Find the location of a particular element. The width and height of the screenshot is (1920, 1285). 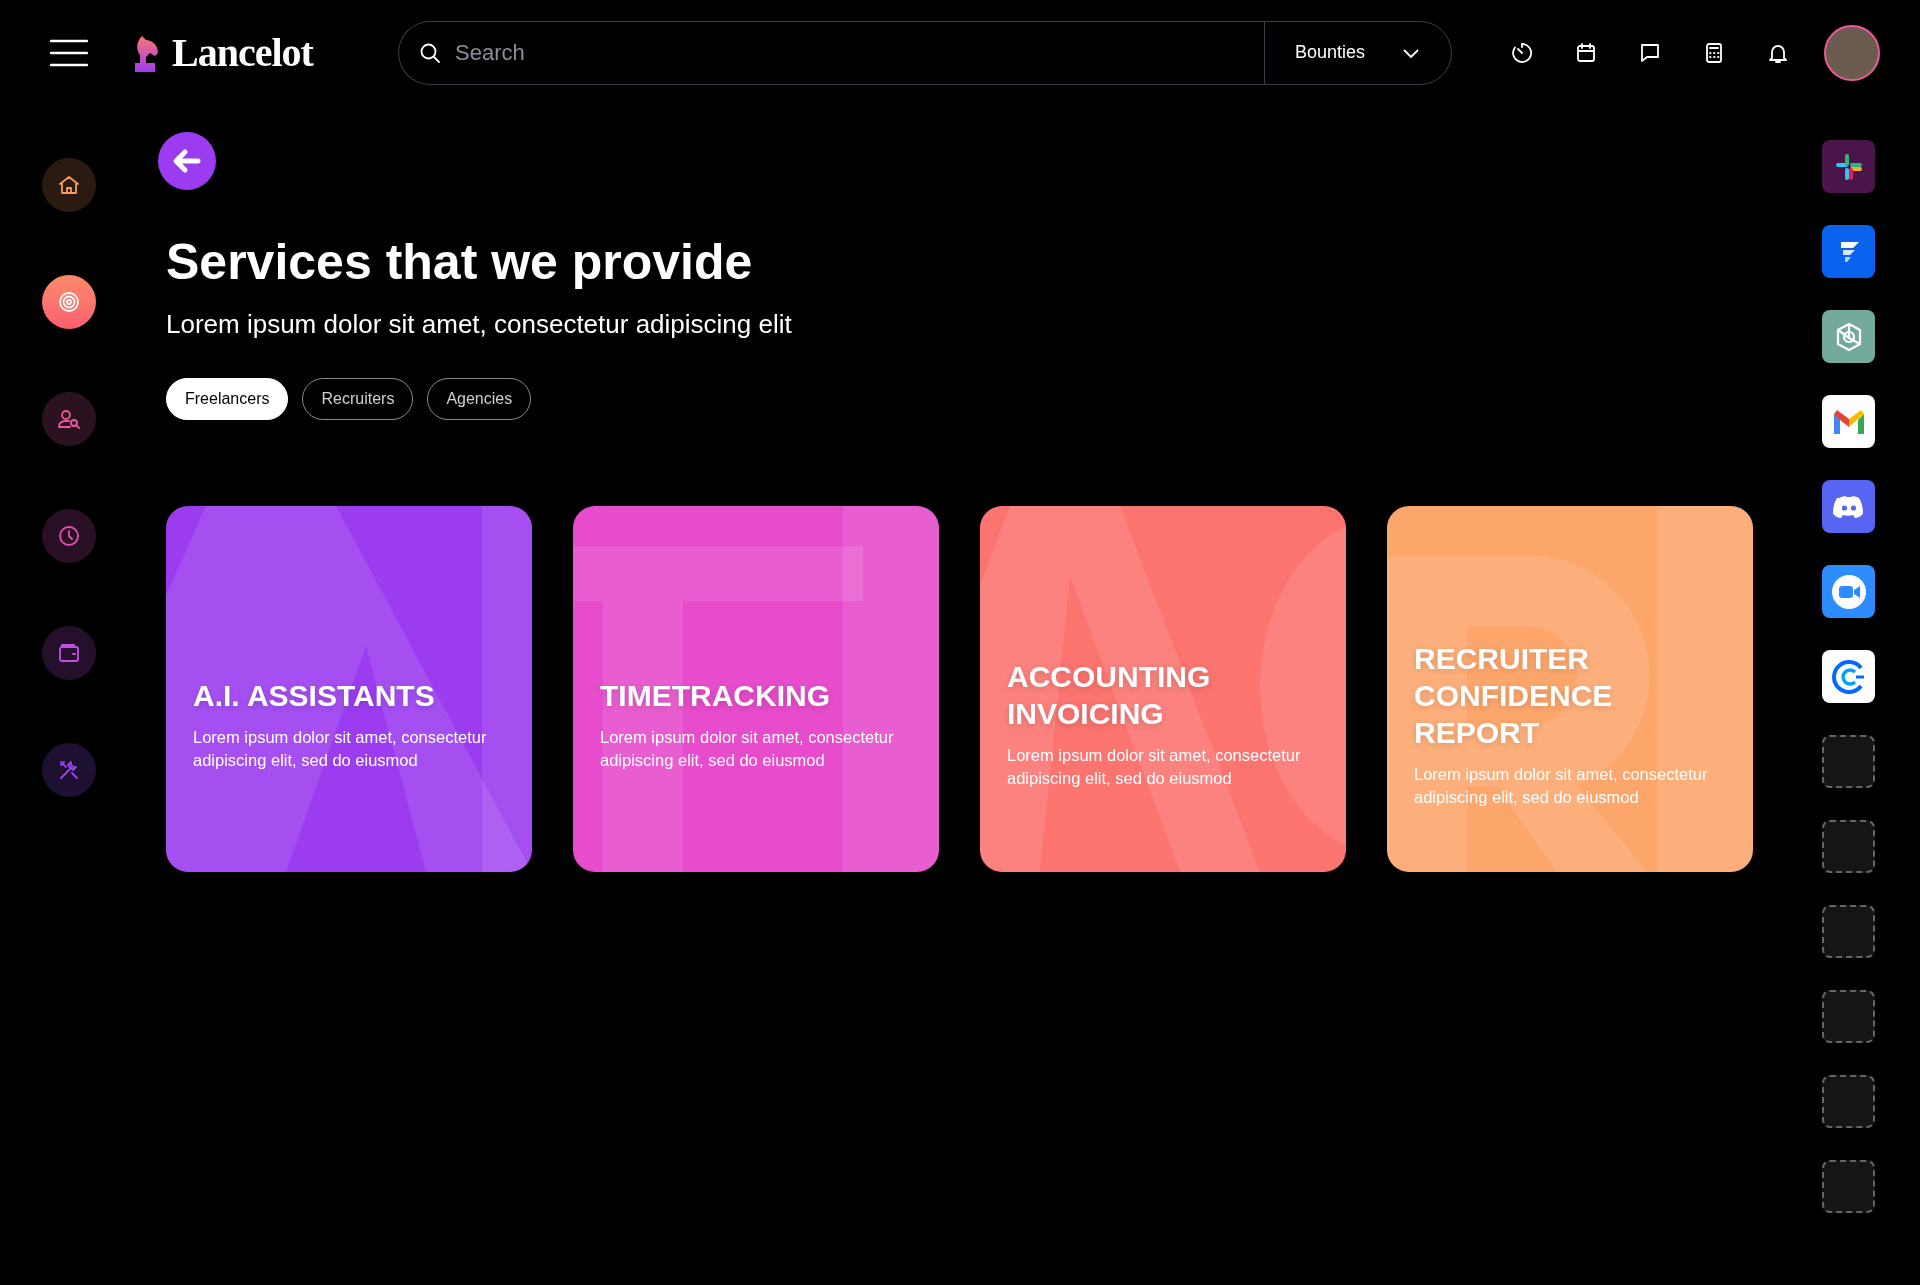

calendar-icon is located at coordinates (1586, 52).